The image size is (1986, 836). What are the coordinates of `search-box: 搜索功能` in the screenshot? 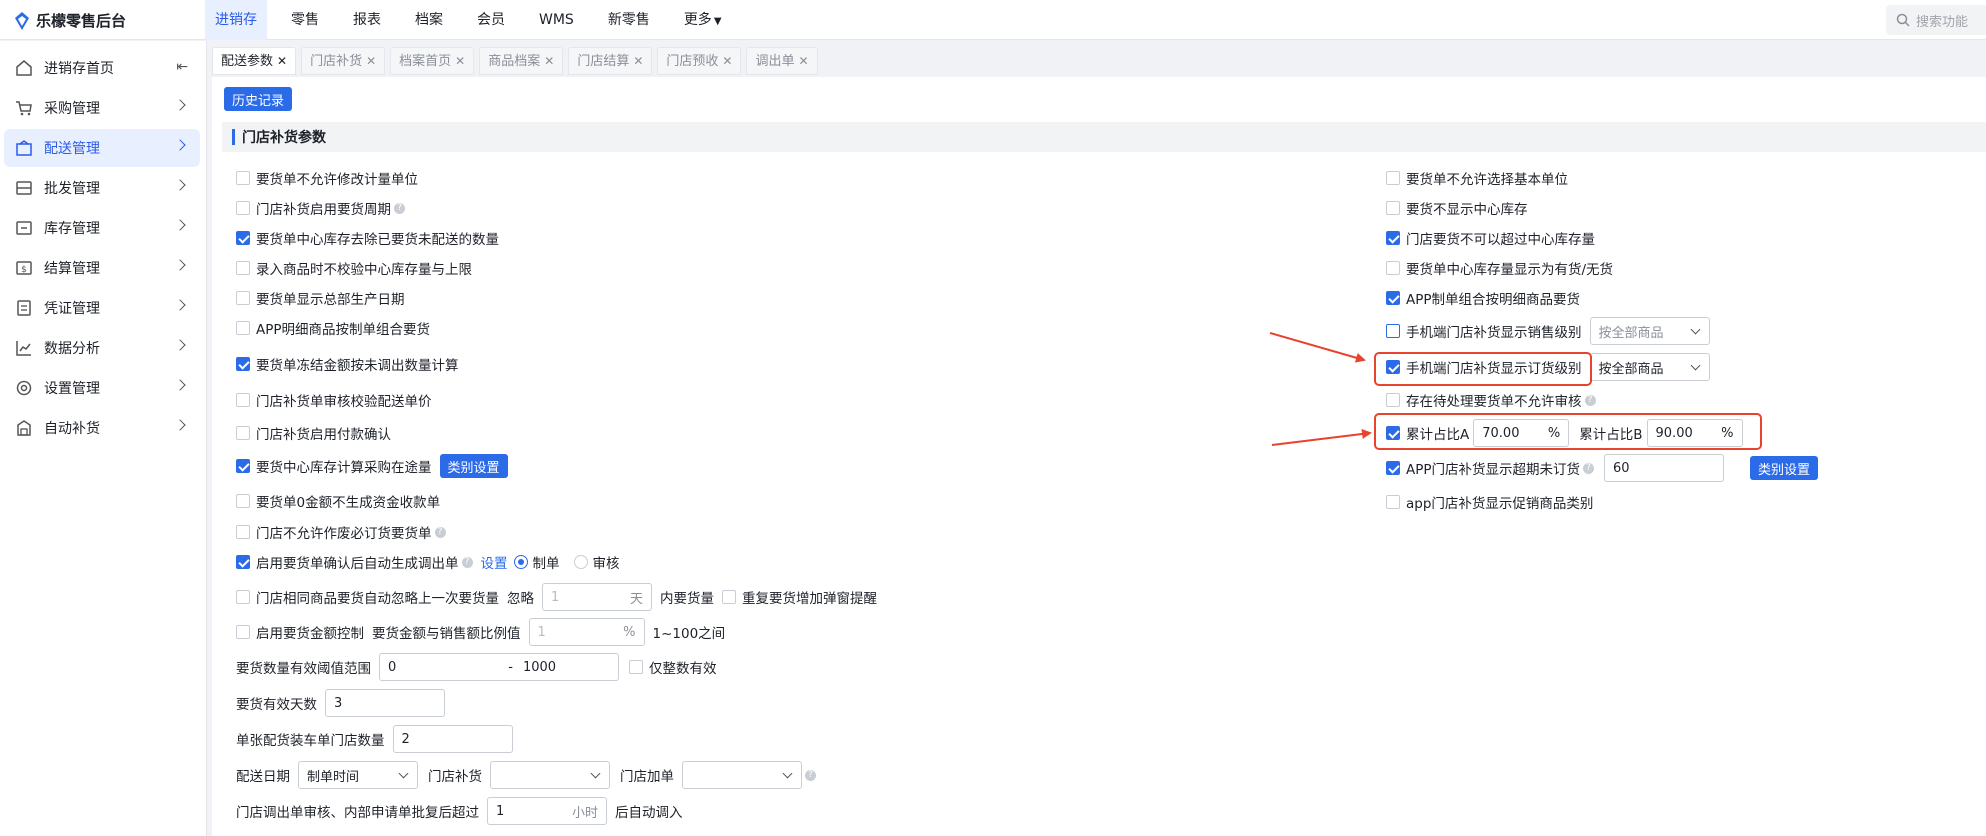 It's located at (1936, 20).